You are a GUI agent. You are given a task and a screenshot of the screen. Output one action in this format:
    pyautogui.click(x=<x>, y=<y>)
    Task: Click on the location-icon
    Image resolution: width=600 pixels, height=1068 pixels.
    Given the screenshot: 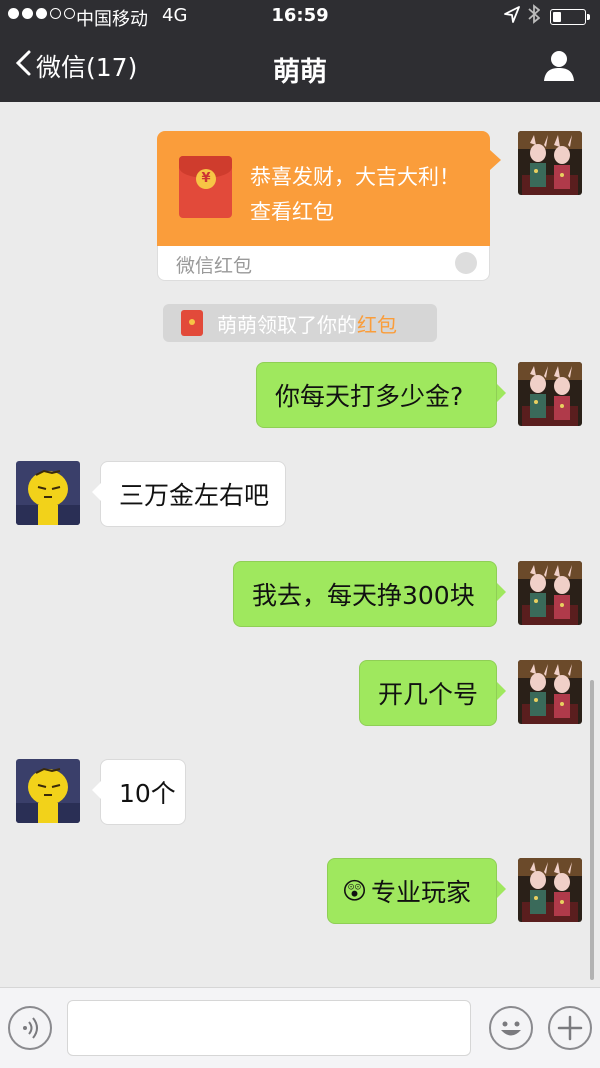 What is the action you would take?
    pyautogui.click(x=512, y=17)
    